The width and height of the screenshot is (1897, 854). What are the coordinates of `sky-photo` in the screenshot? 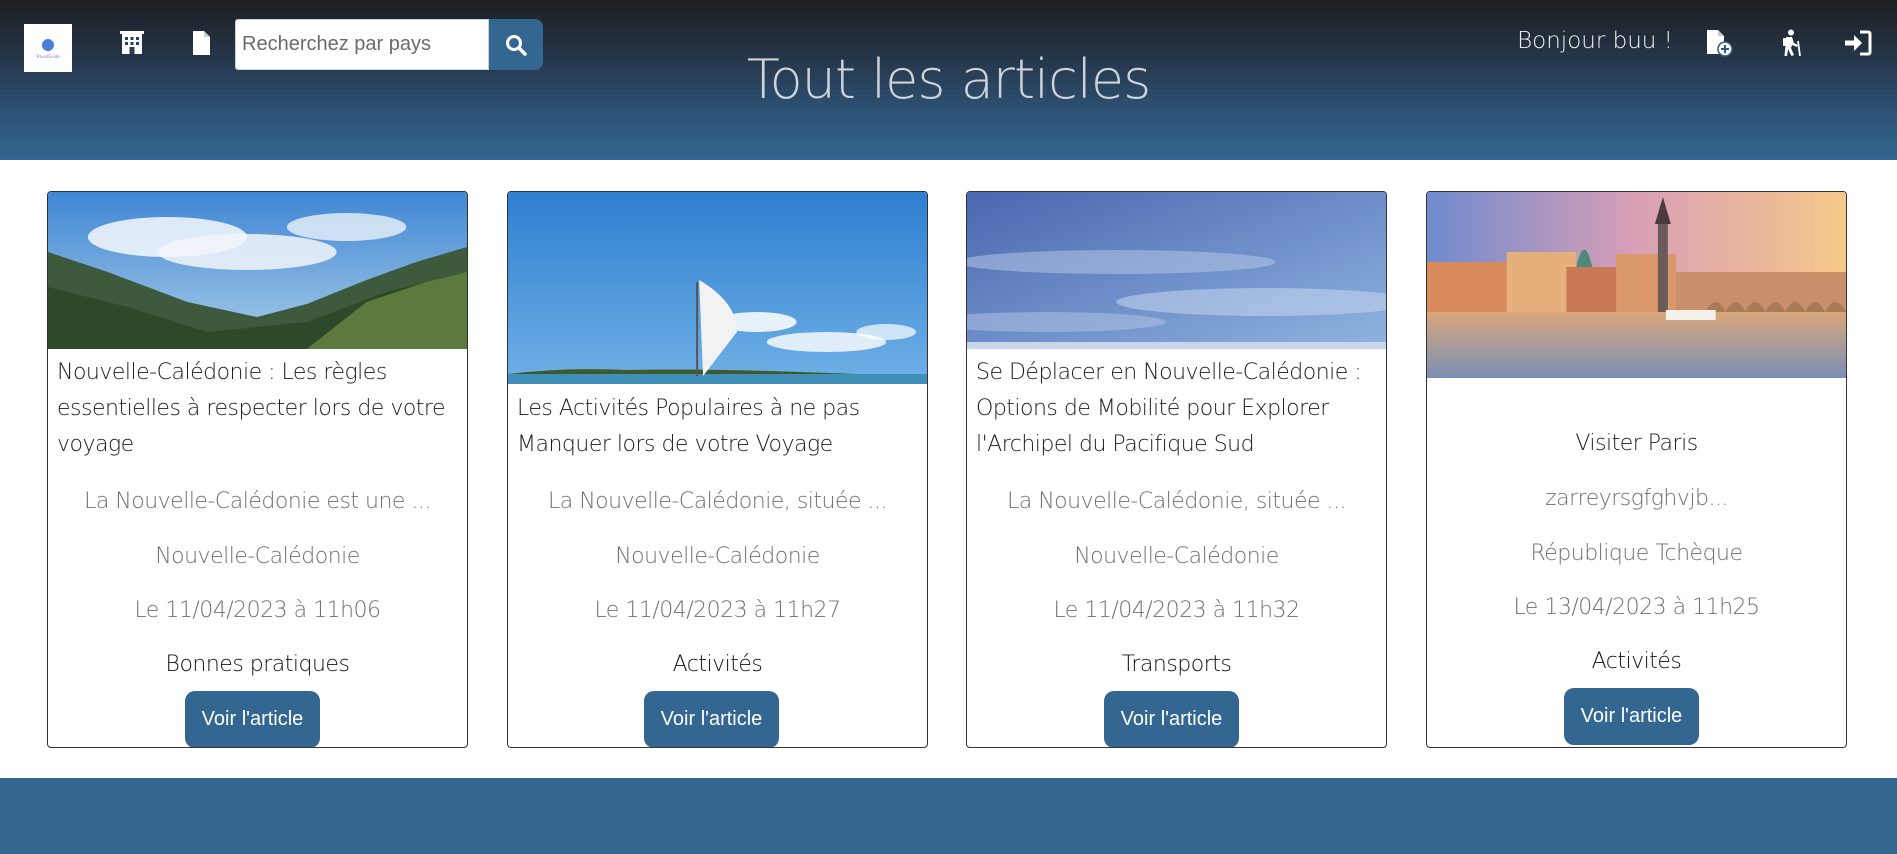 It's located at (1176, 270).